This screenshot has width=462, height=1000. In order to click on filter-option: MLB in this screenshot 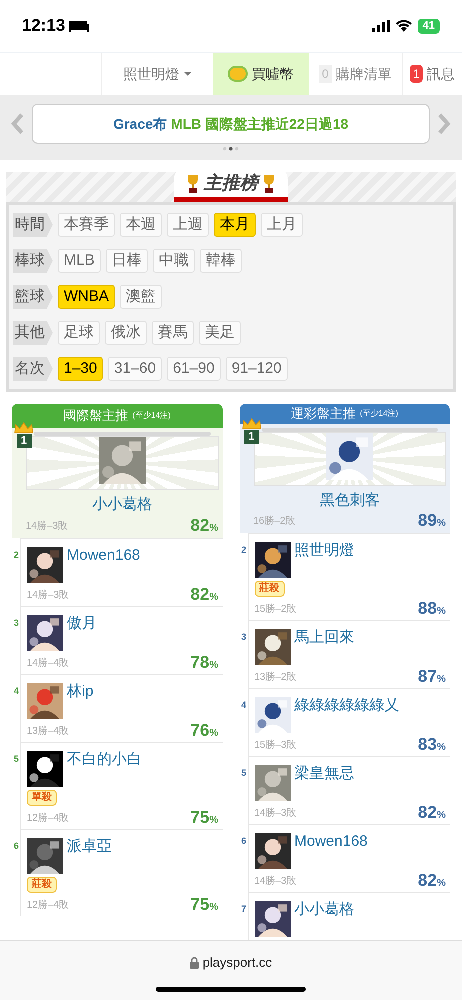, I will do `click(79, 261)`.